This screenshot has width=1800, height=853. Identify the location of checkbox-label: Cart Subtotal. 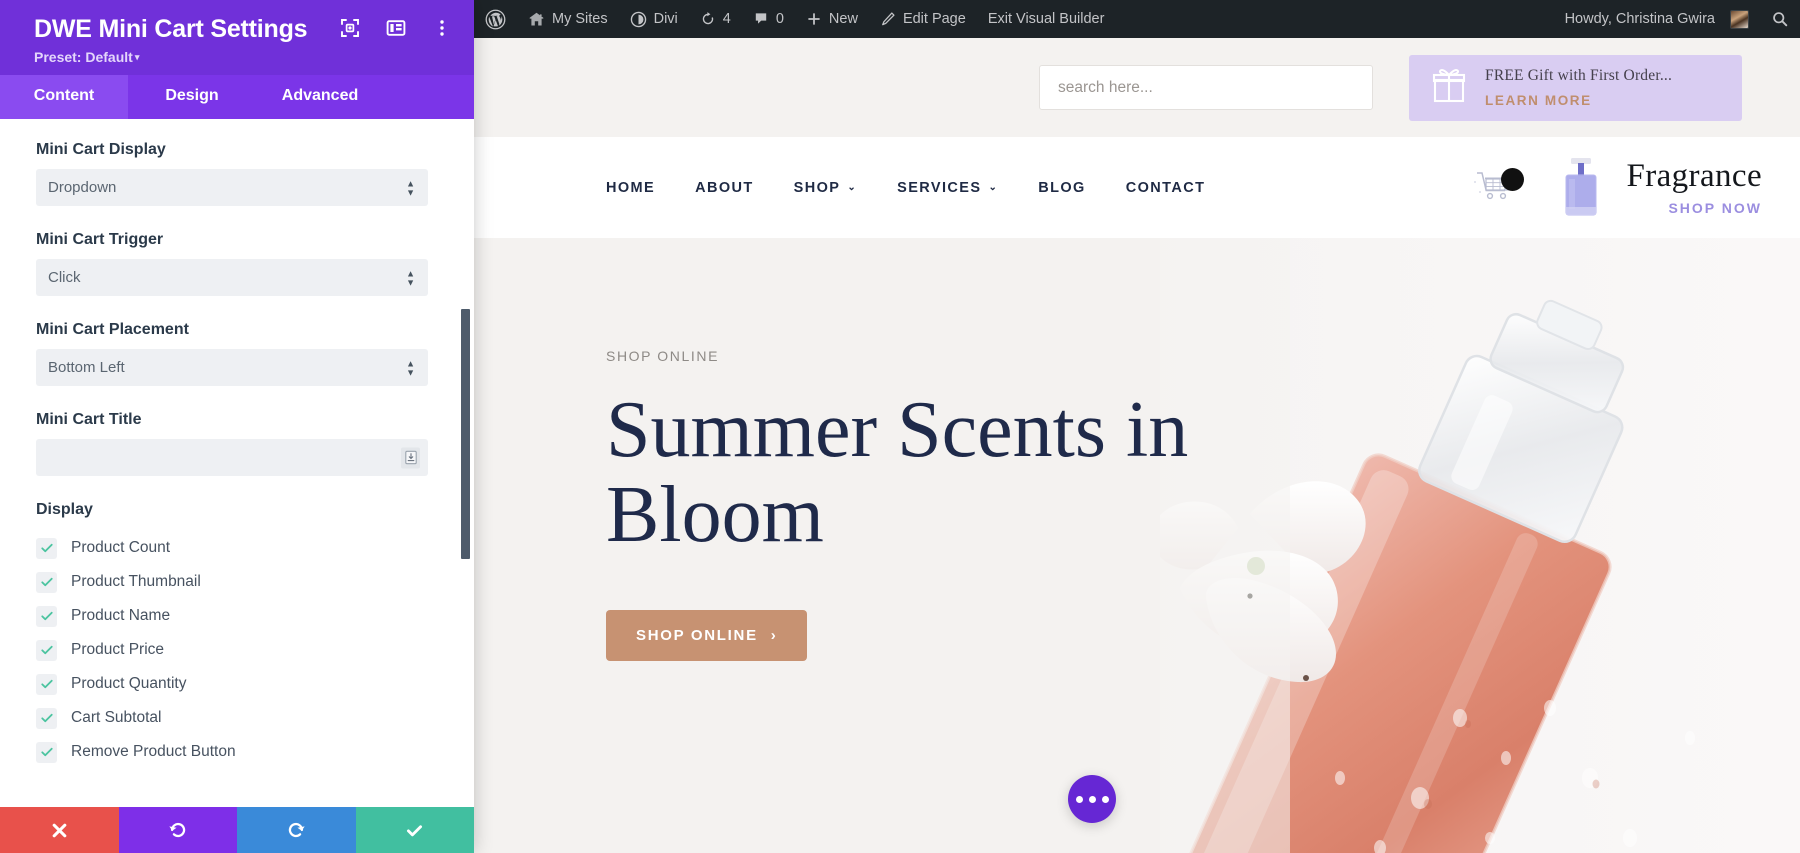
(116, 717).